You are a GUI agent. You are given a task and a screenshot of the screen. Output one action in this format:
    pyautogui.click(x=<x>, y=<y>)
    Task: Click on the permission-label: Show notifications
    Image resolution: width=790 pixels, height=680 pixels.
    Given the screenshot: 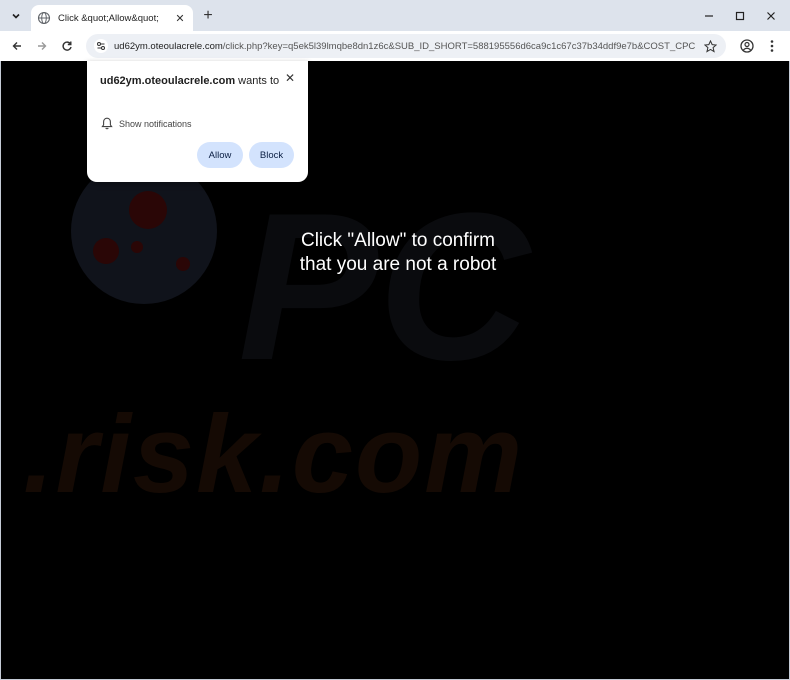 What is the action you would take?
    pyautogui.click(x=155, y=124)
    